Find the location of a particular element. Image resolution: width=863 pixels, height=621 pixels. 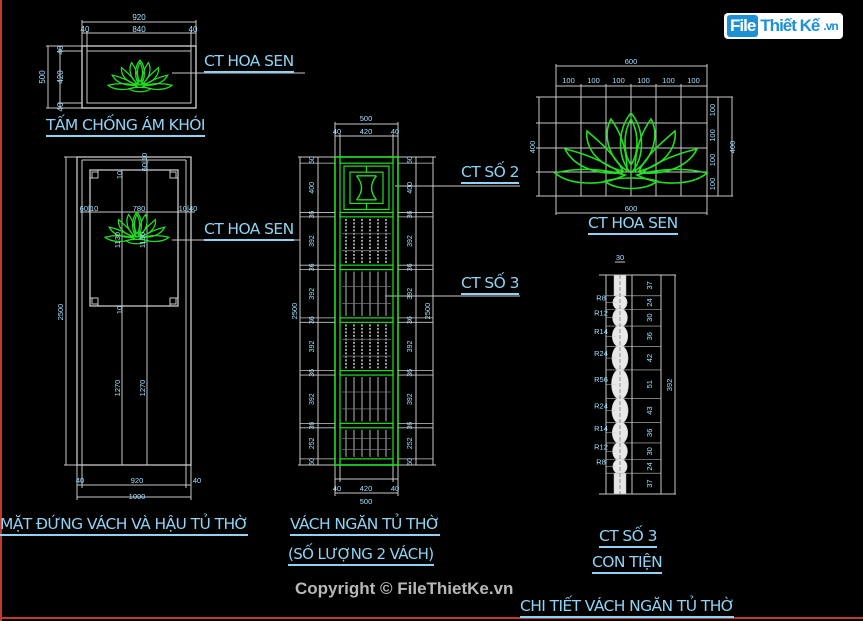

dim-600-top: 600 is located at coordinates (631, 61).